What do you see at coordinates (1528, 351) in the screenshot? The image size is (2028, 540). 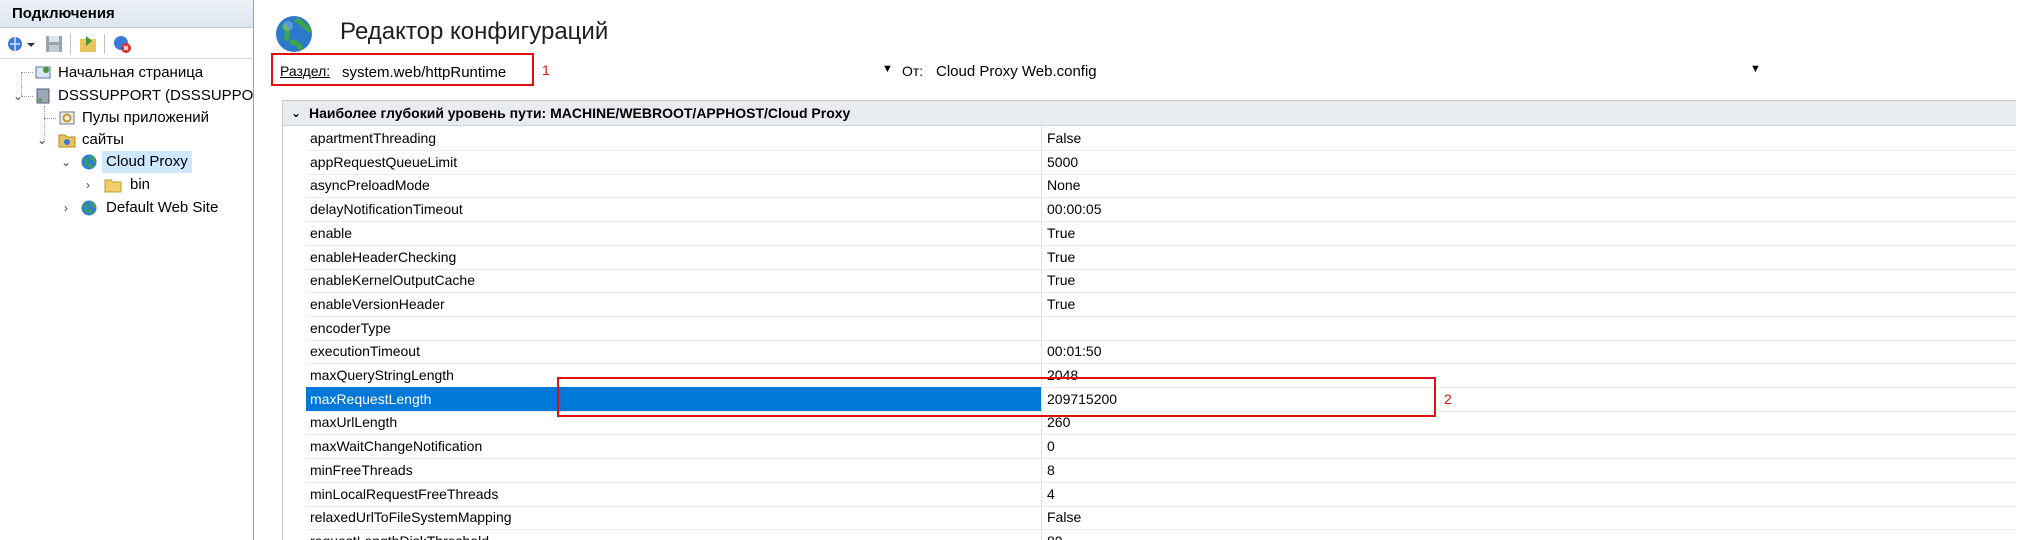 I see `property-value: 00:01:50` at bounding box center [1528, 351].